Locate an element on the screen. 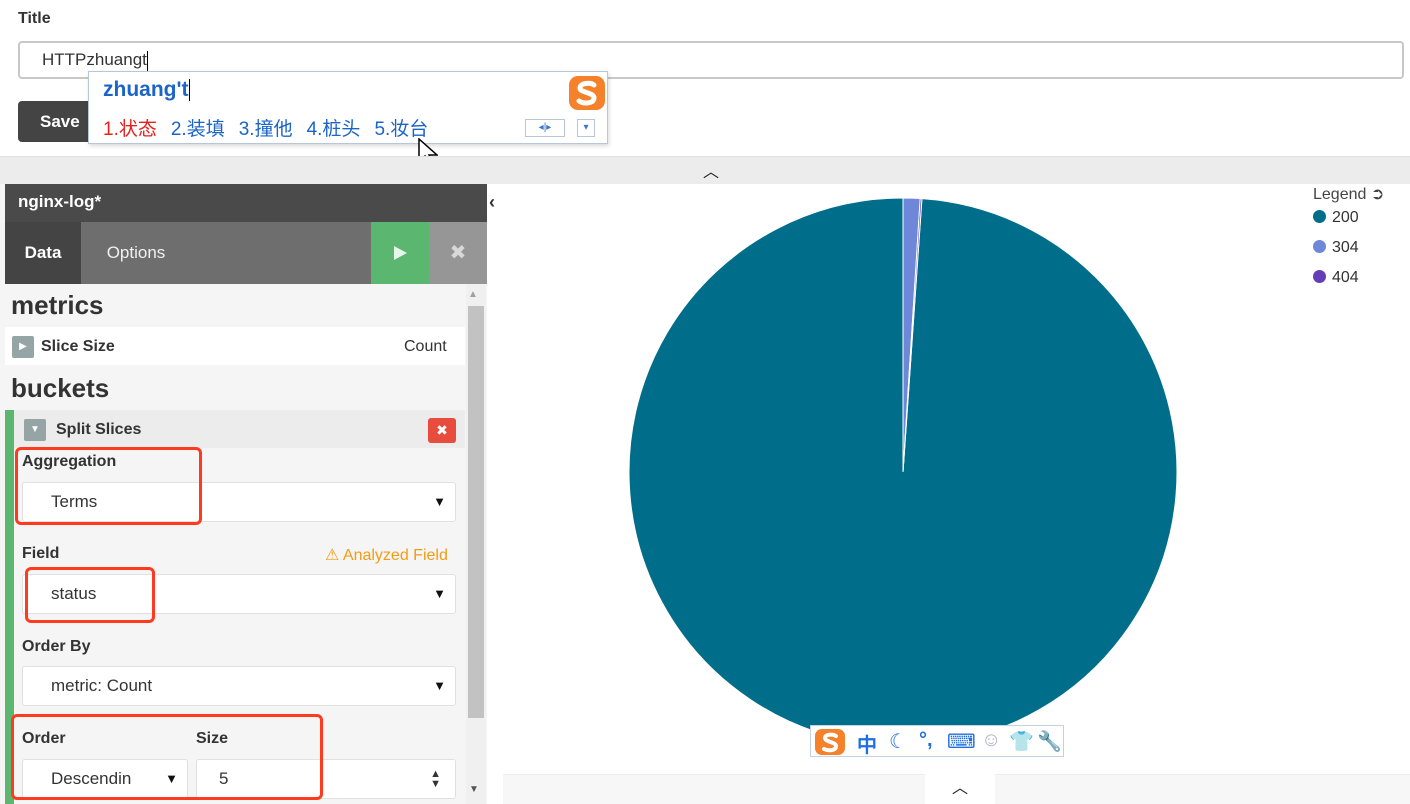 The width and height of the screenshot is (1410, 804). order-by-value: metric: Count is located at coordinates (102, 685).